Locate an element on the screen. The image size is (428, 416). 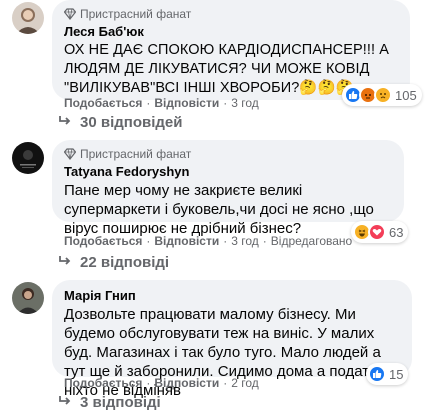
sad-icon is located at coordinates (383, 95).